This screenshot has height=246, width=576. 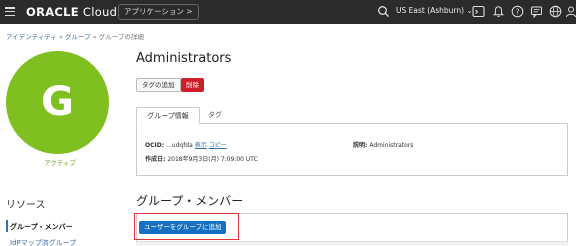 What do you see at coordinates (218, 145) in the screenshot?
I see `copy-ocid-link: コピー` at bounding box center [218, 145].